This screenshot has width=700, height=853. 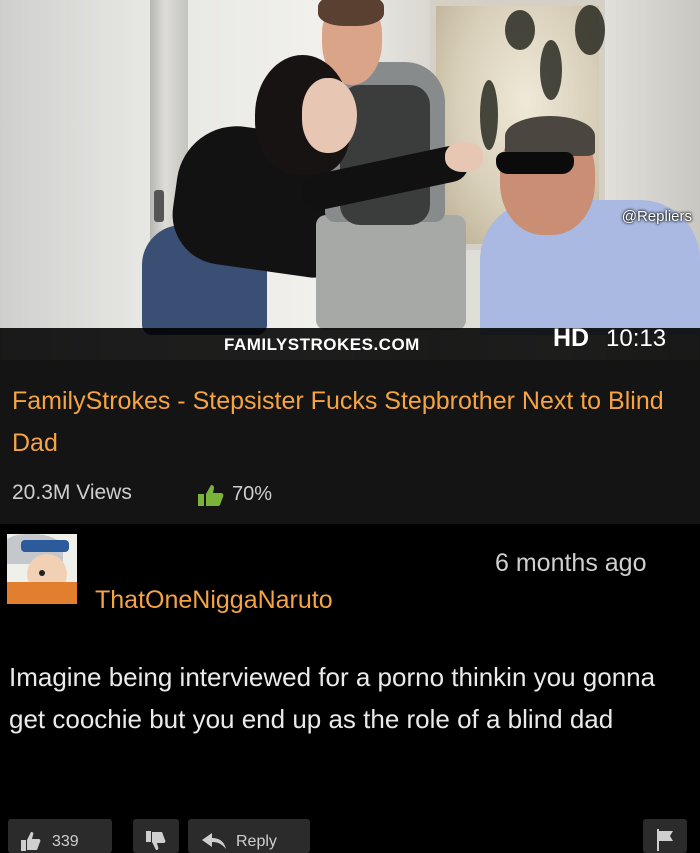 I want to click on site-label: FAMILYSTROKES.COM, so click(x=322, y=344).